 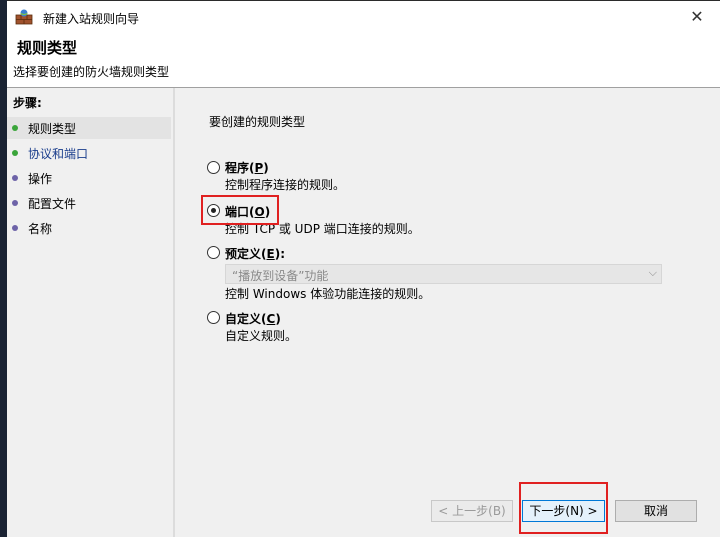 I want to click on rule-type-prompt: 要创建的规则类型, so click(x=257, y=122).